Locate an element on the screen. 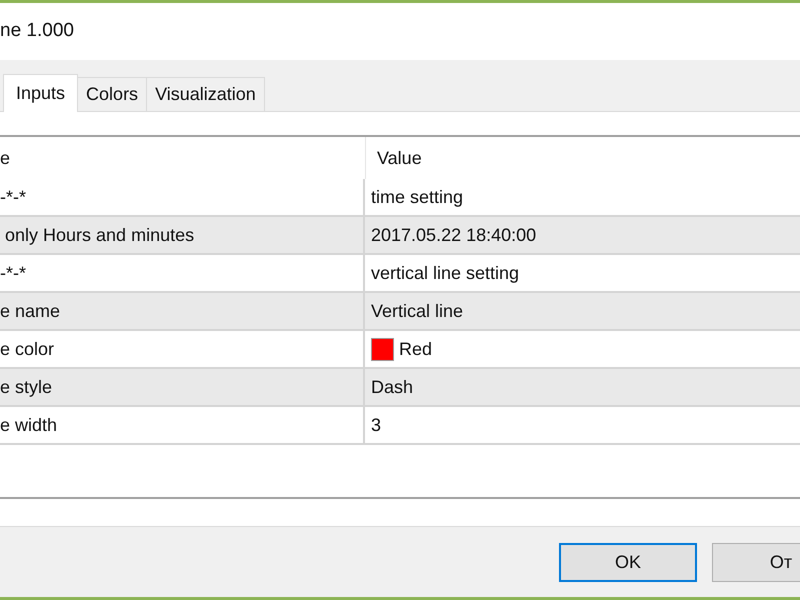 The image size is (800, 600). dialog-button: От is located at coordinates (756, 562).